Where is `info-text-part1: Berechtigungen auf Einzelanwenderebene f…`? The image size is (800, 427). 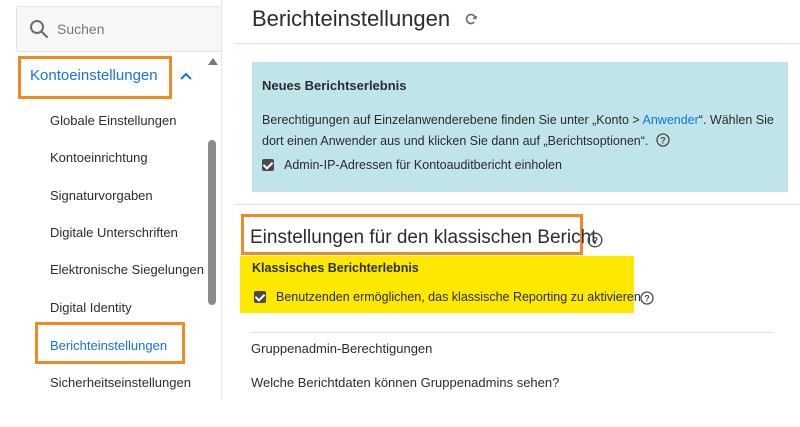 info-text-part1: Berechtigungen auf Einzelanwenderebene f… is located at coordinates (452, 120).